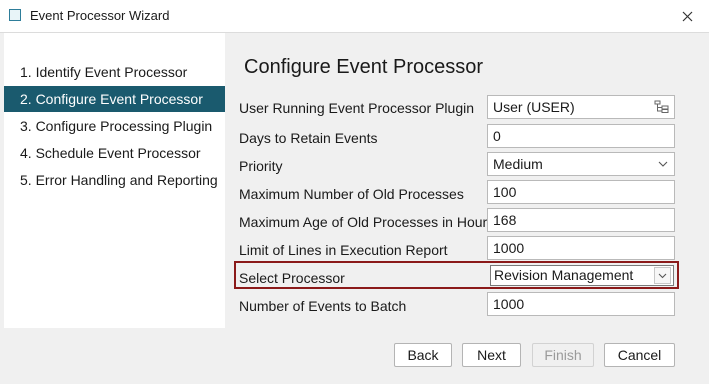 Image resolution: width=709 pixels, height=384 pixels. Describe the element at coordinates (639, 355) in the screenshot. I see `cancel-button: Cancel` at that location.